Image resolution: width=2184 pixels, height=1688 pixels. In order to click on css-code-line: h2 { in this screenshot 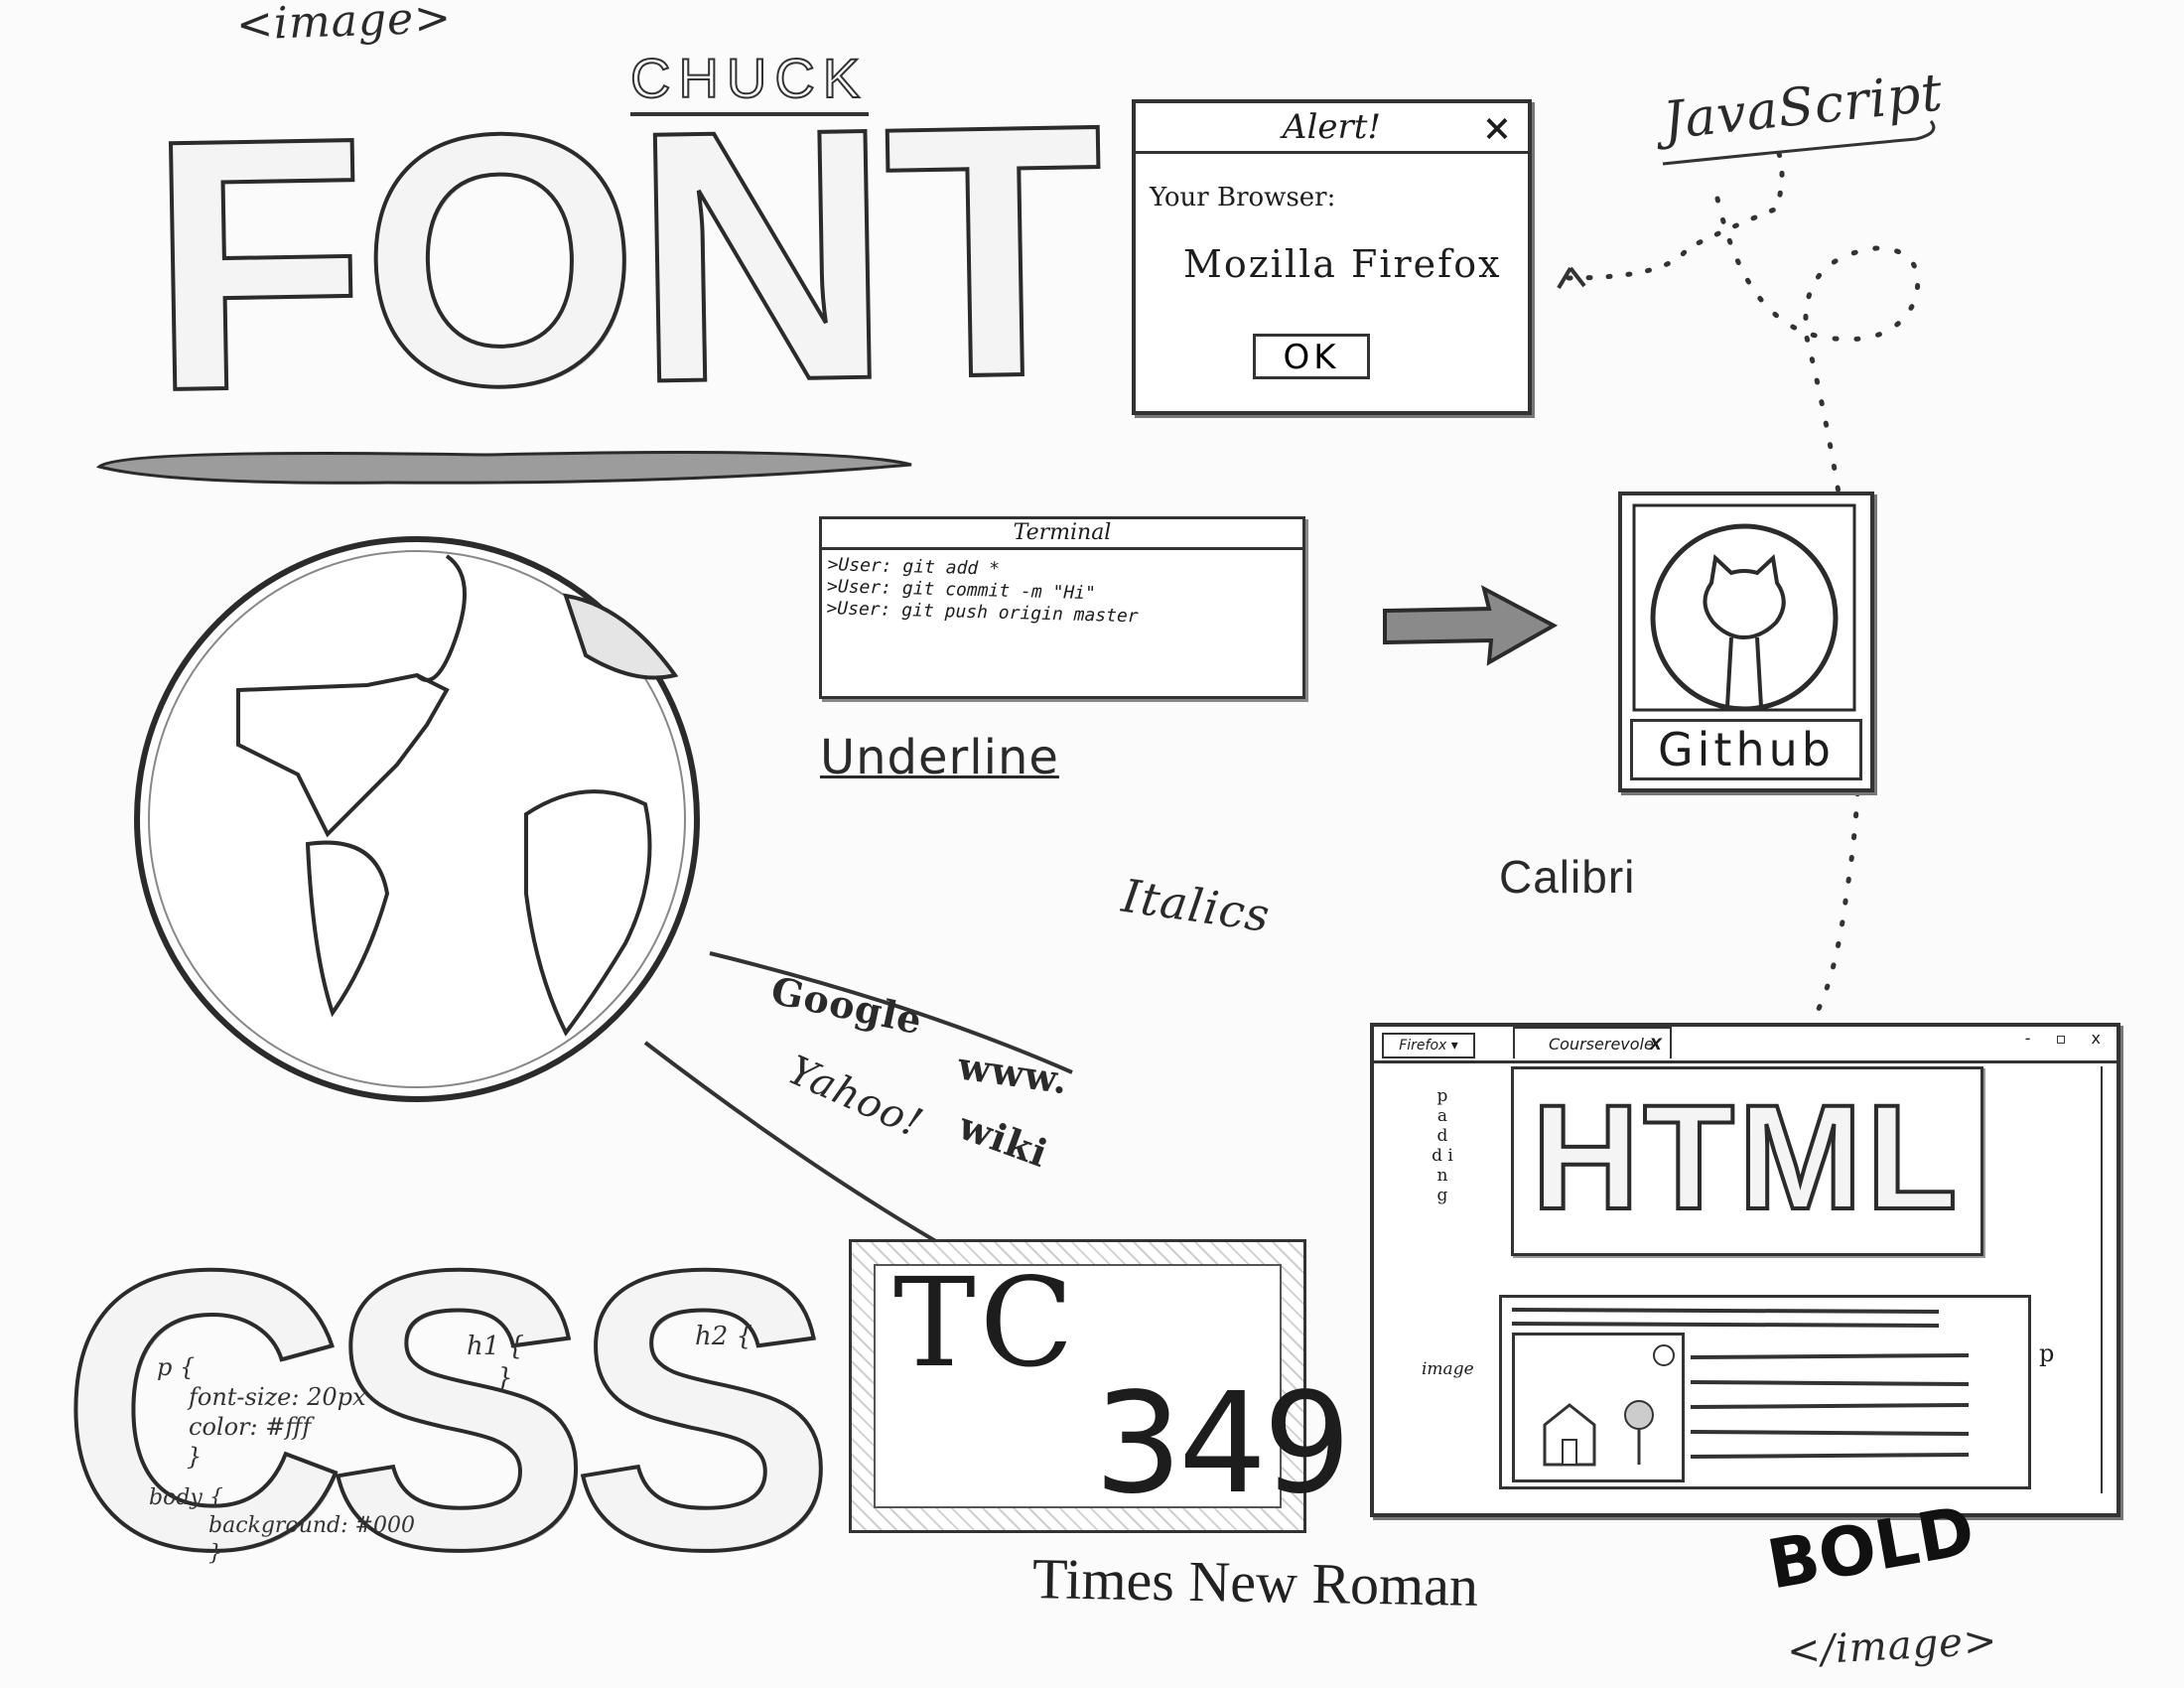, I will do `click(724, 1336)`.